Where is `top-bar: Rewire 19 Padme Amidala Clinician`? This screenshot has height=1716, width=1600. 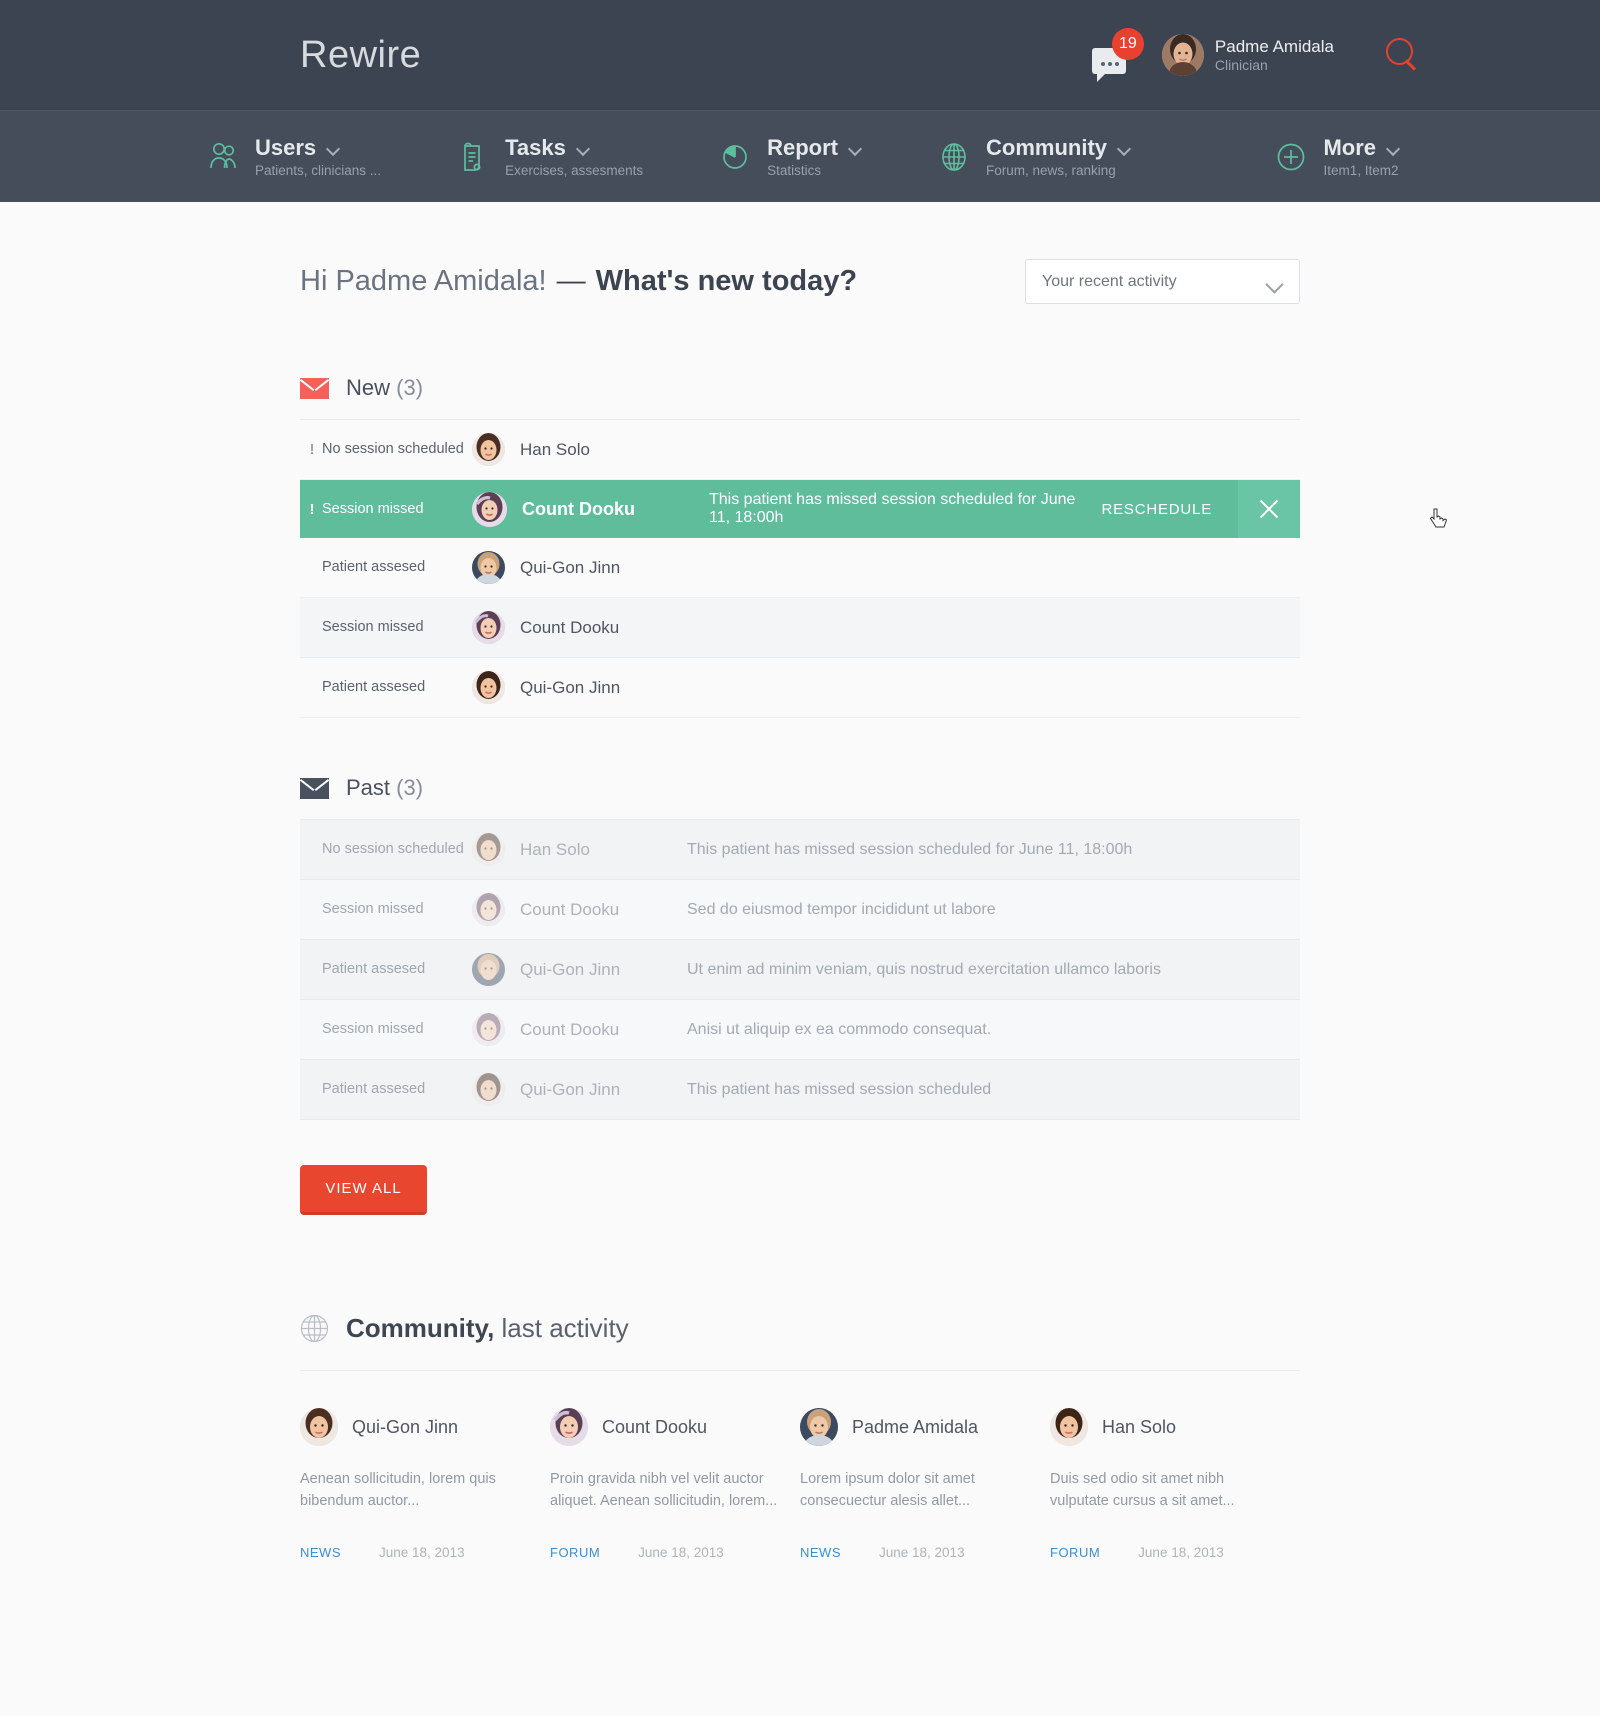 top-bar: Rewire 19 Padme Amidala Clinician is located at coordinates (800, 55).